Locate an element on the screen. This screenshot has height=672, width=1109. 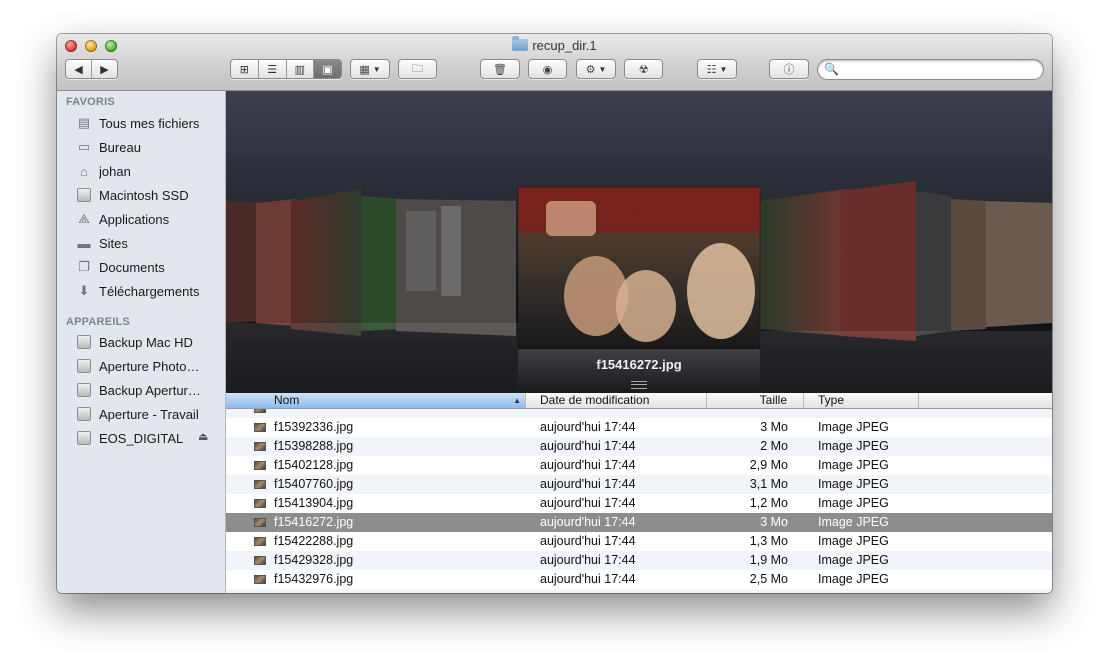
icon-view-button: ⊞ is located at coordinates (245, 69).